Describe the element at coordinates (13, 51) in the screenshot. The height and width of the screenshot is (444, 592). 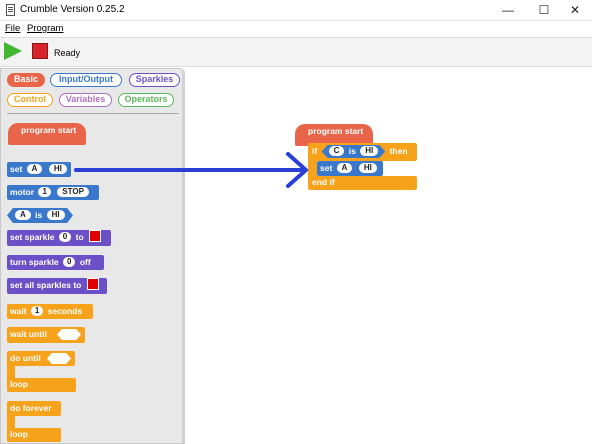
I see `play-icon` at that location.